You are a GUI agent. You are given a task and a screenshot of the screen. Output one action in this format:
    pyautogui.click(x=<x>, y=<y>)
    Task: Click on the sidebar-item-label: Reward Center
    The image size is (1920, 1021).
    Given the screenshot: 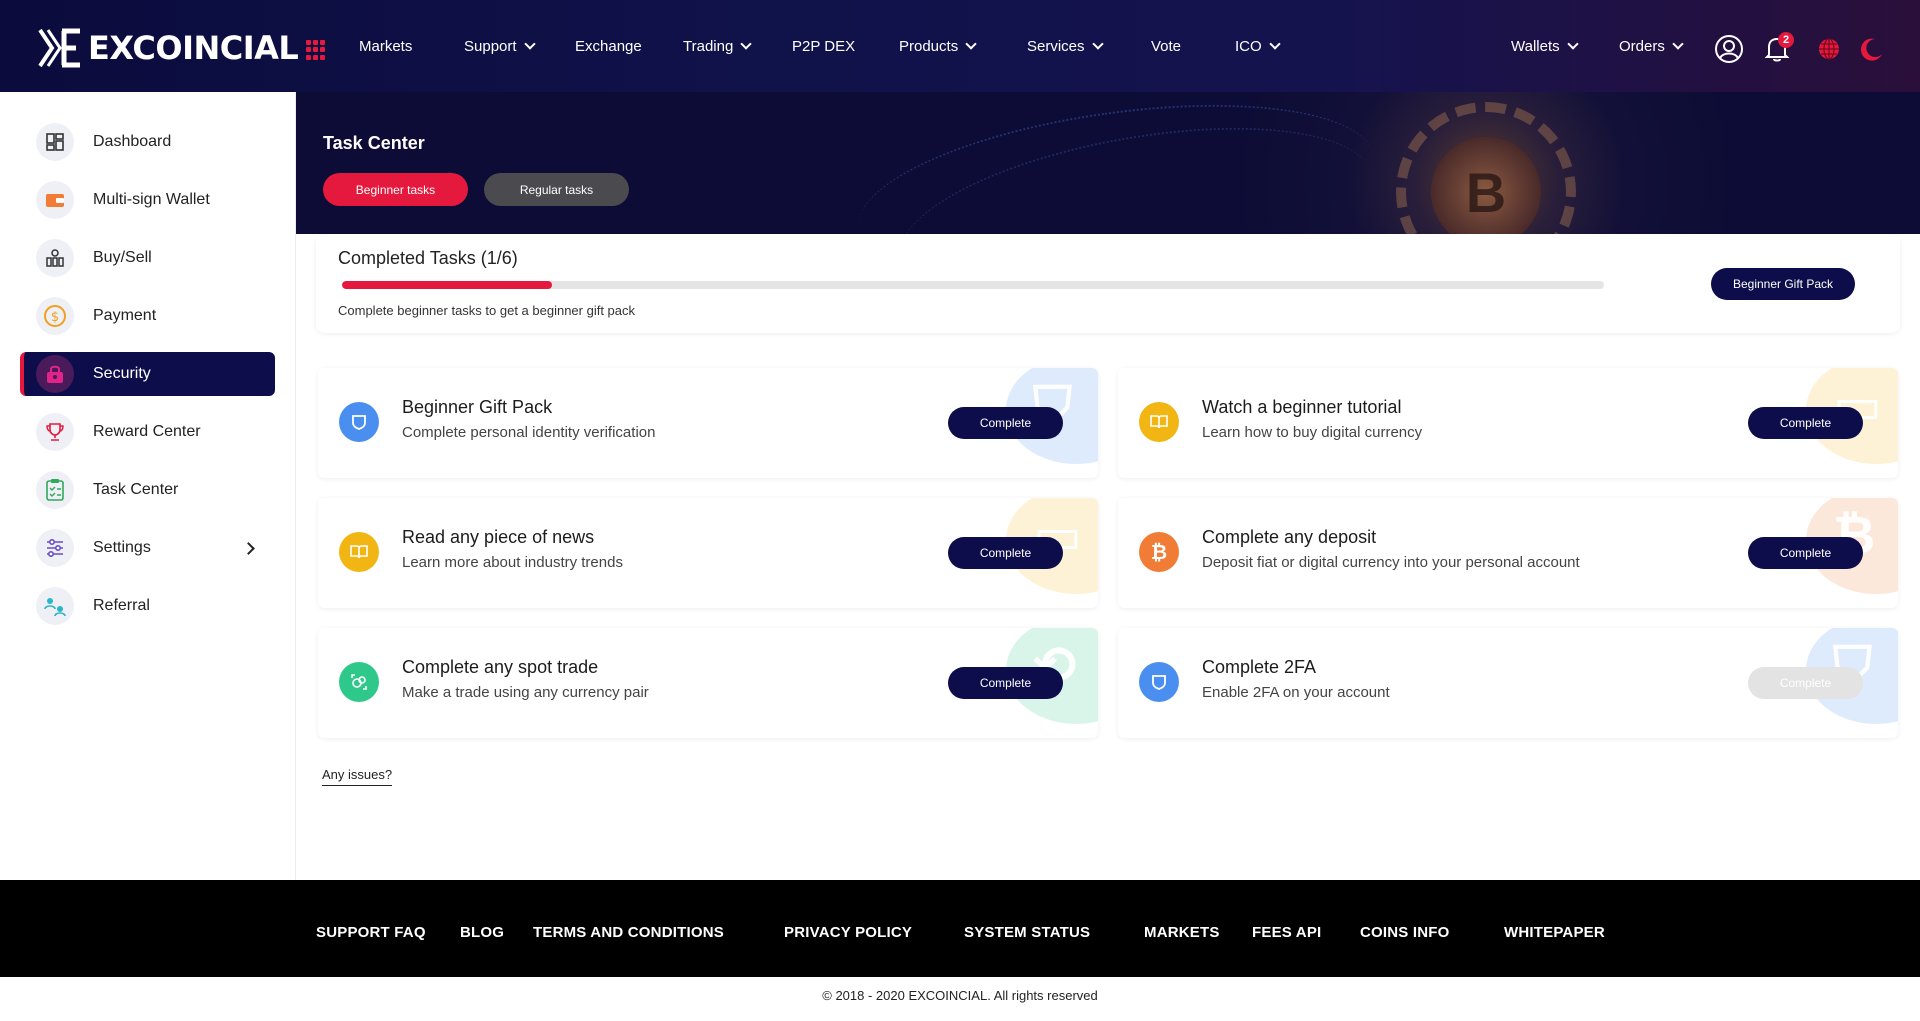 What is the action you would take?
    pyautogui.click(x=147, y=431)
    